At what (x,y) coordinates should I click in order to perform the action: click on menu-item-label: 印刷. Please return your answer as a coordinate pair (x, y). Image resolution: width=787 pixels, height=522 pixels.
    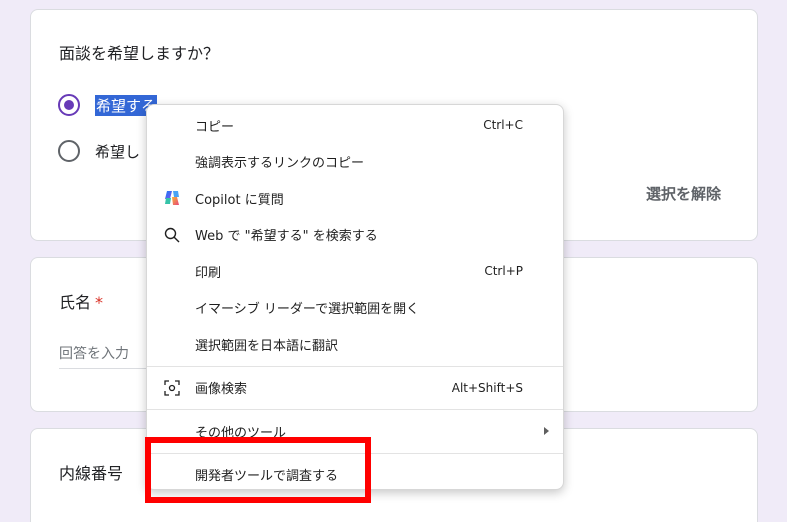
    Looking at the image, I should click on (208, 273).